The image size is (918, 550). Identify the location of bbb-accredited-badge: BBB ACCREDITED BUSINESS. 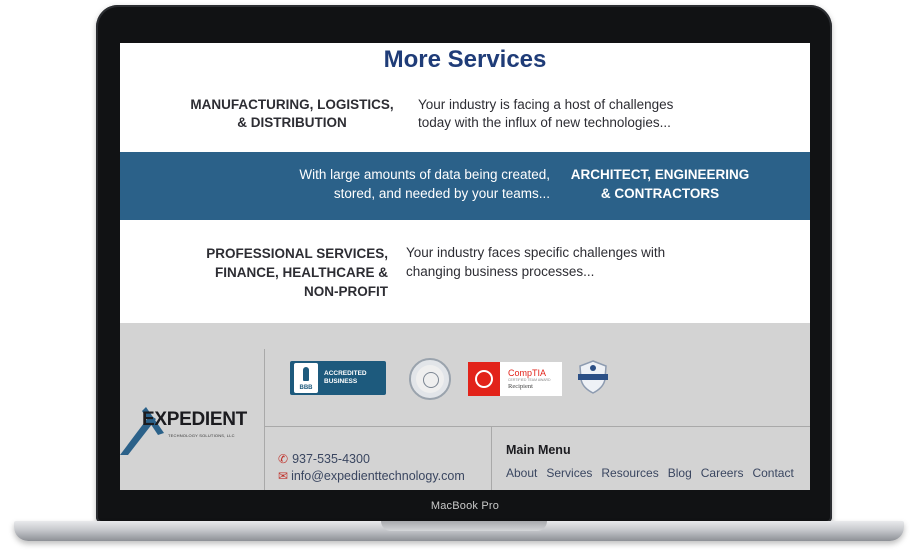
(338, 378).